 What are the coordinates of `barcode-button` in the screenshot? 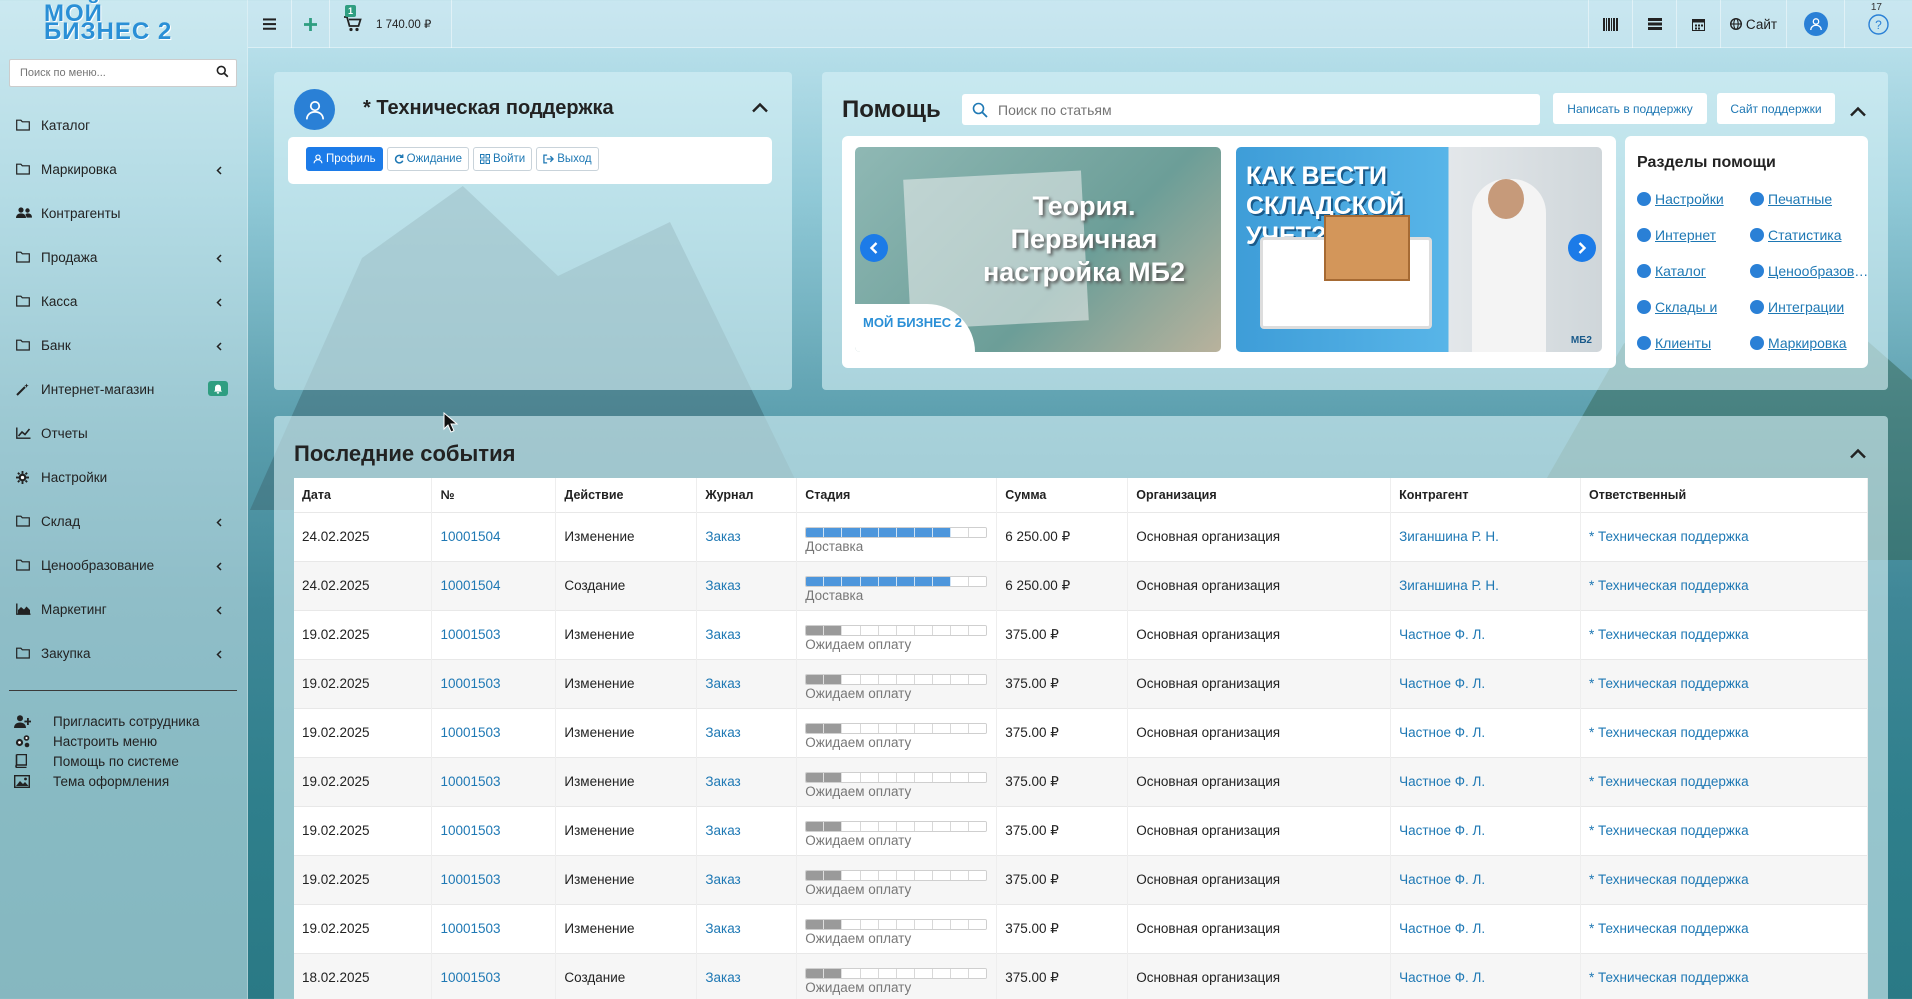 It's located at (1610, 24).